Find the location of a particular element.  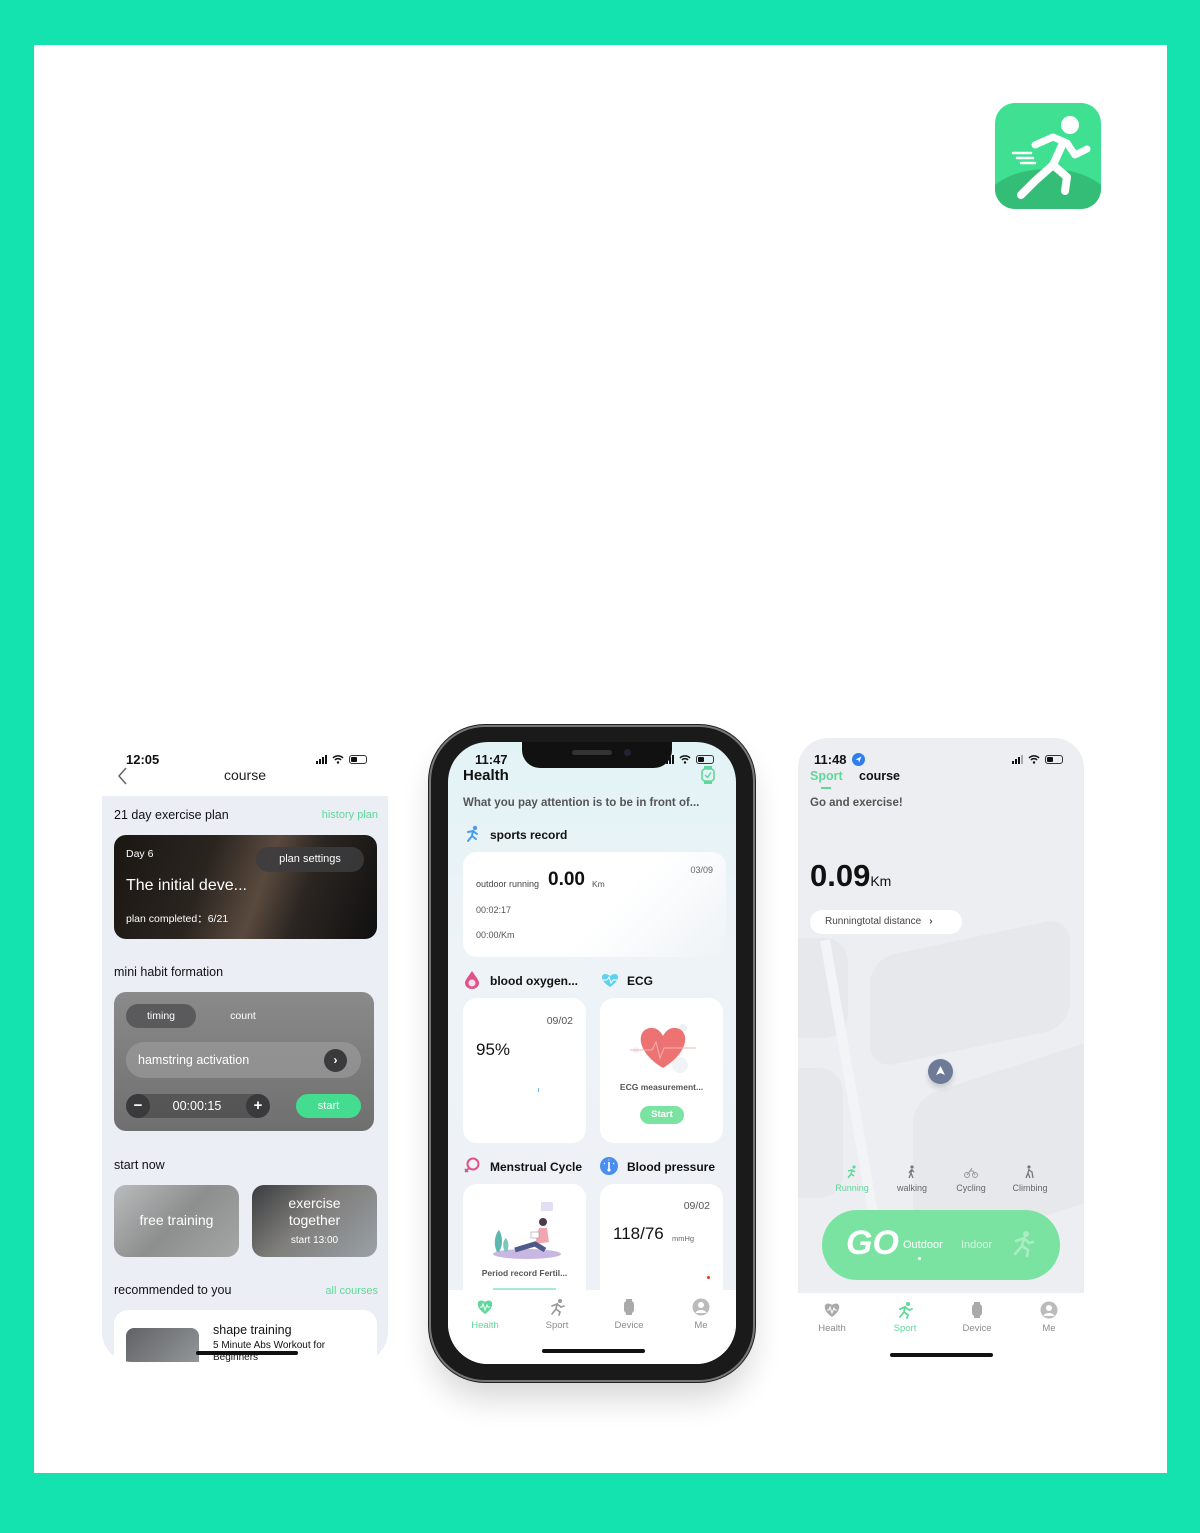

tab-timing: timing is located at coordinates (161, 1016).